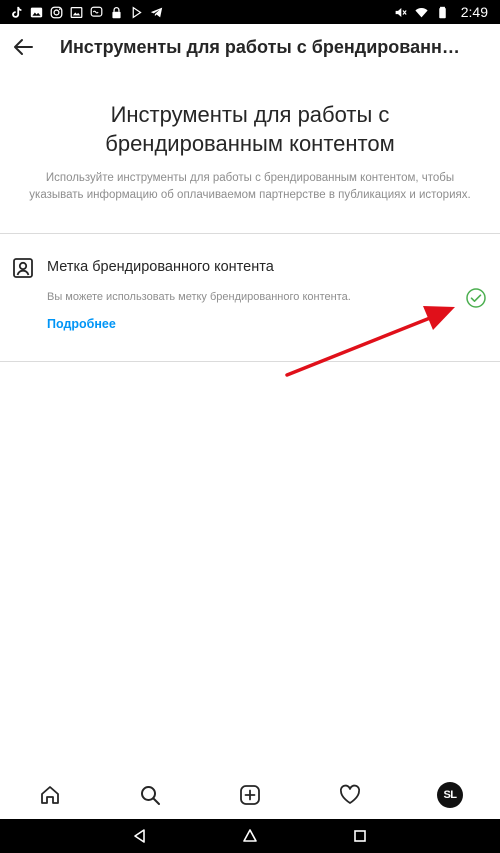 The height and width of the screenshot is (853, 500). I want to click on nav-home, so click(50, 795).